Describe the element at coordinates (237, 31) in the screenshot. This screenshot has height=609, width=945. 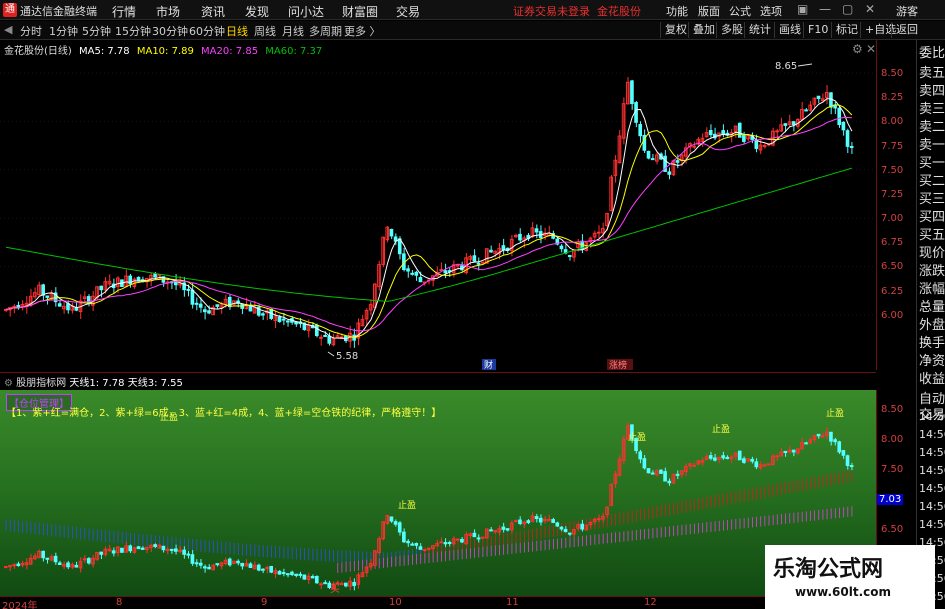
I see `period-daily: 日线` at that location.